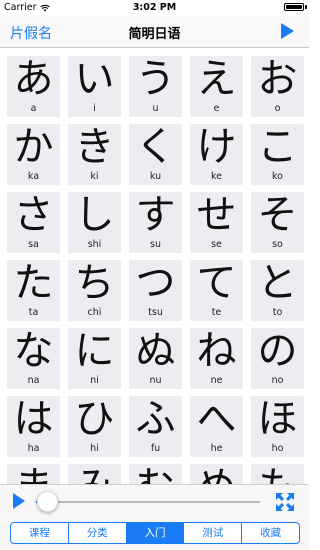 The width and height of the screenshot is (320, 550). What do you see at coordinates (98, 533) in the screenshot?
I see `tab-1: 分类` at bounding box center [98, 533].